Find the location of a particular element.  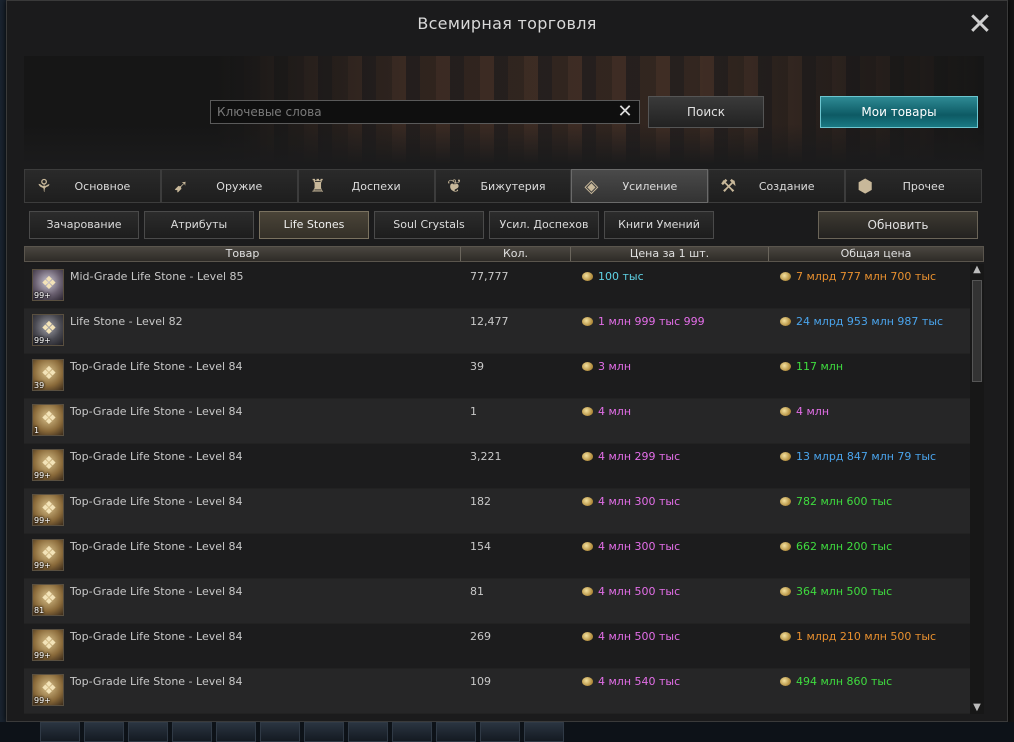

tab-subcategory-2: Life Stones is located at coordinates (314, 225).